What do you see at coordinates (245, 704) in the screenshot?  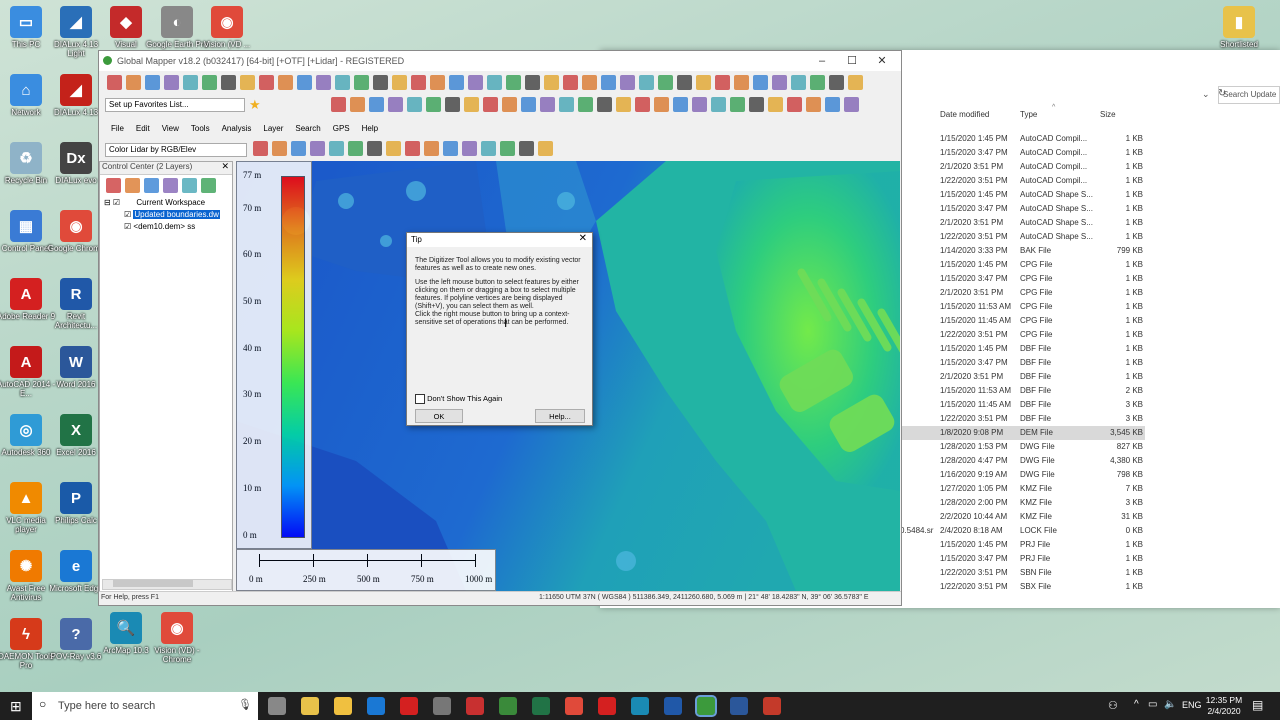 I see `microphone-icon: 🎙` at bounding box center [245, 704].